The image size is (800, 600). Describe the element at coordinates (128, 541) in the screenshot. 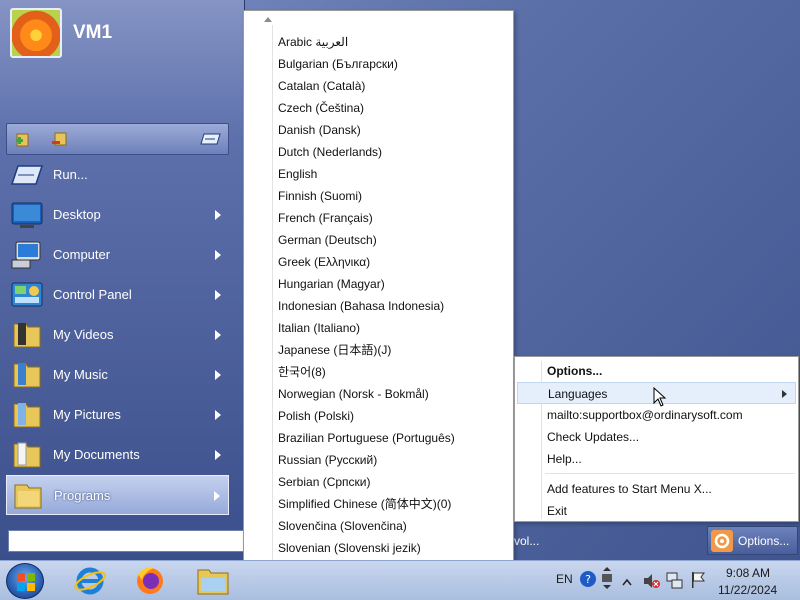

I see `search-input` at that location.